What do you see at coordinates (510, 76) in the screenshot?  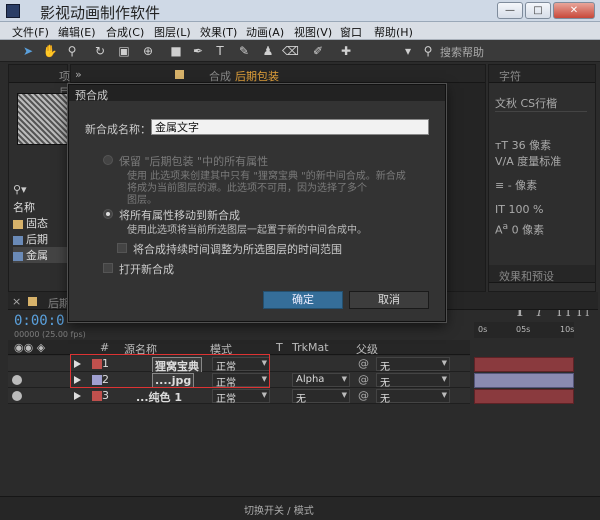 I see `tab-character: 字符` at bounding box center [510, 76].